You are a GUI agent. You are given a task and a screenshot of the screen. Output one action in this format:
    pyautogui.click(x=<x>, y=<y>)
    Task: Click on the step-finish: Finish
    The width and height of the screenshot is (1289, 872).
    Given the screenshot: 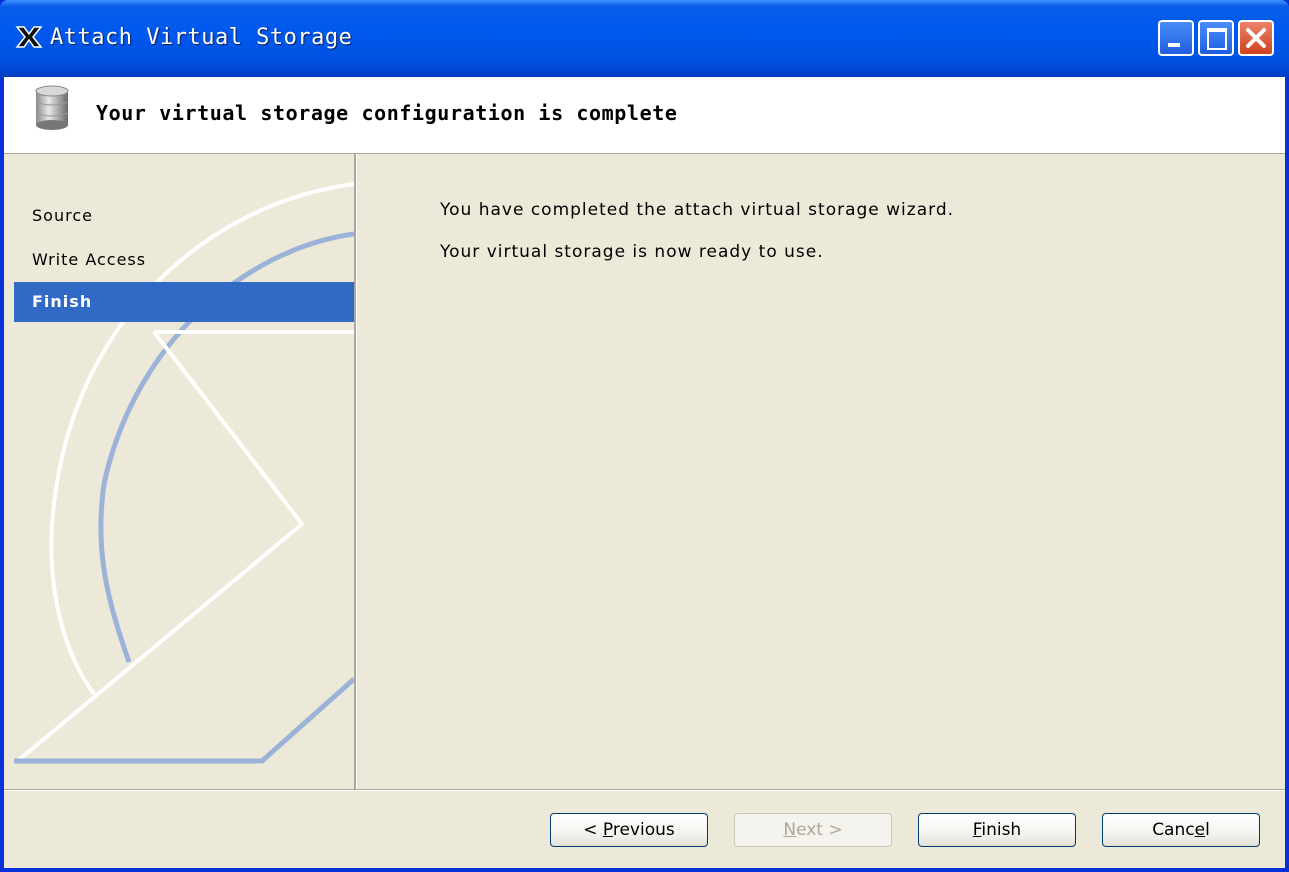 What is the action you would take?
    pyautogui.click(x=184, y=302)
    